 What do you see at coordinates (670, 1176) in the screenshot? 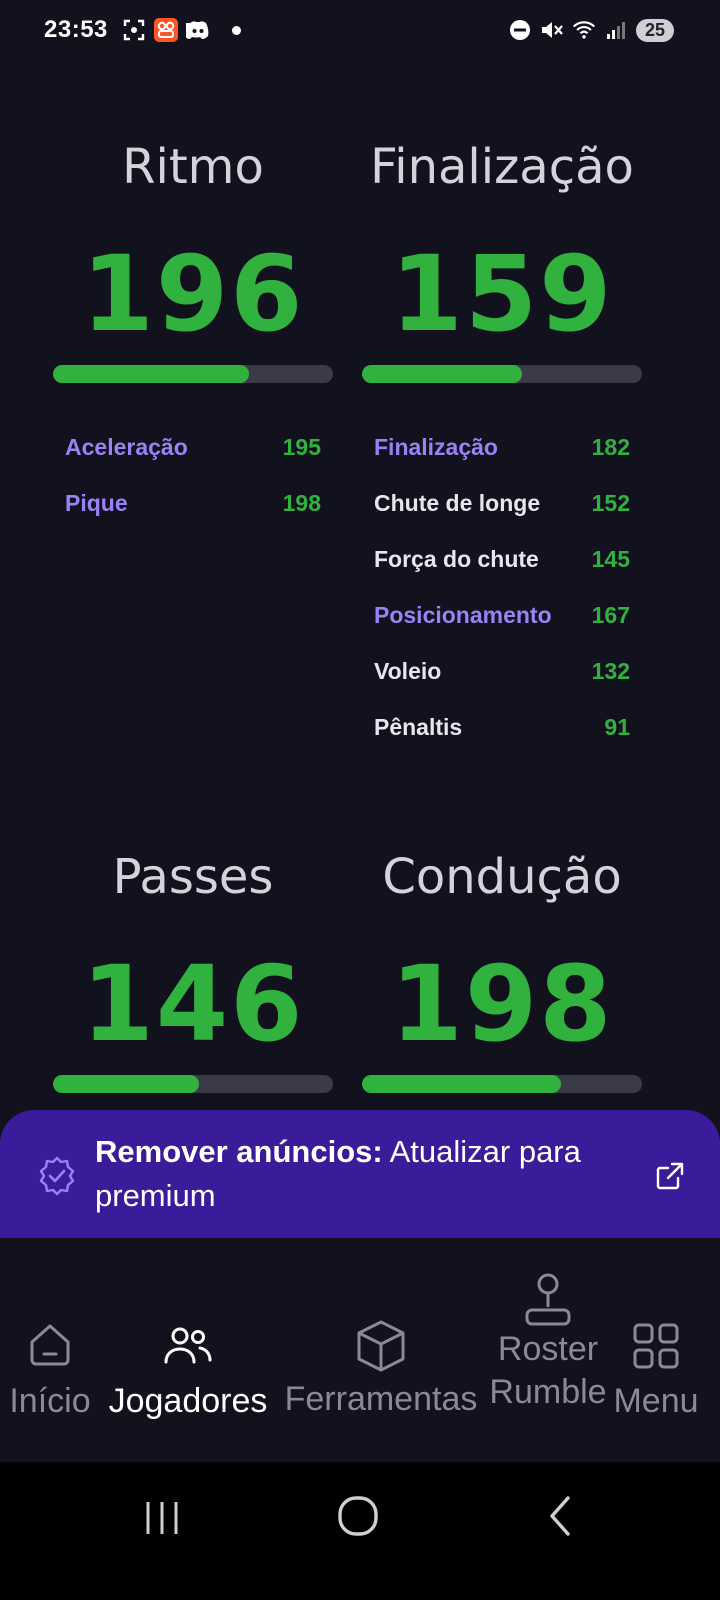
I see `external-link-icon` at bounding box center [670, 1176].